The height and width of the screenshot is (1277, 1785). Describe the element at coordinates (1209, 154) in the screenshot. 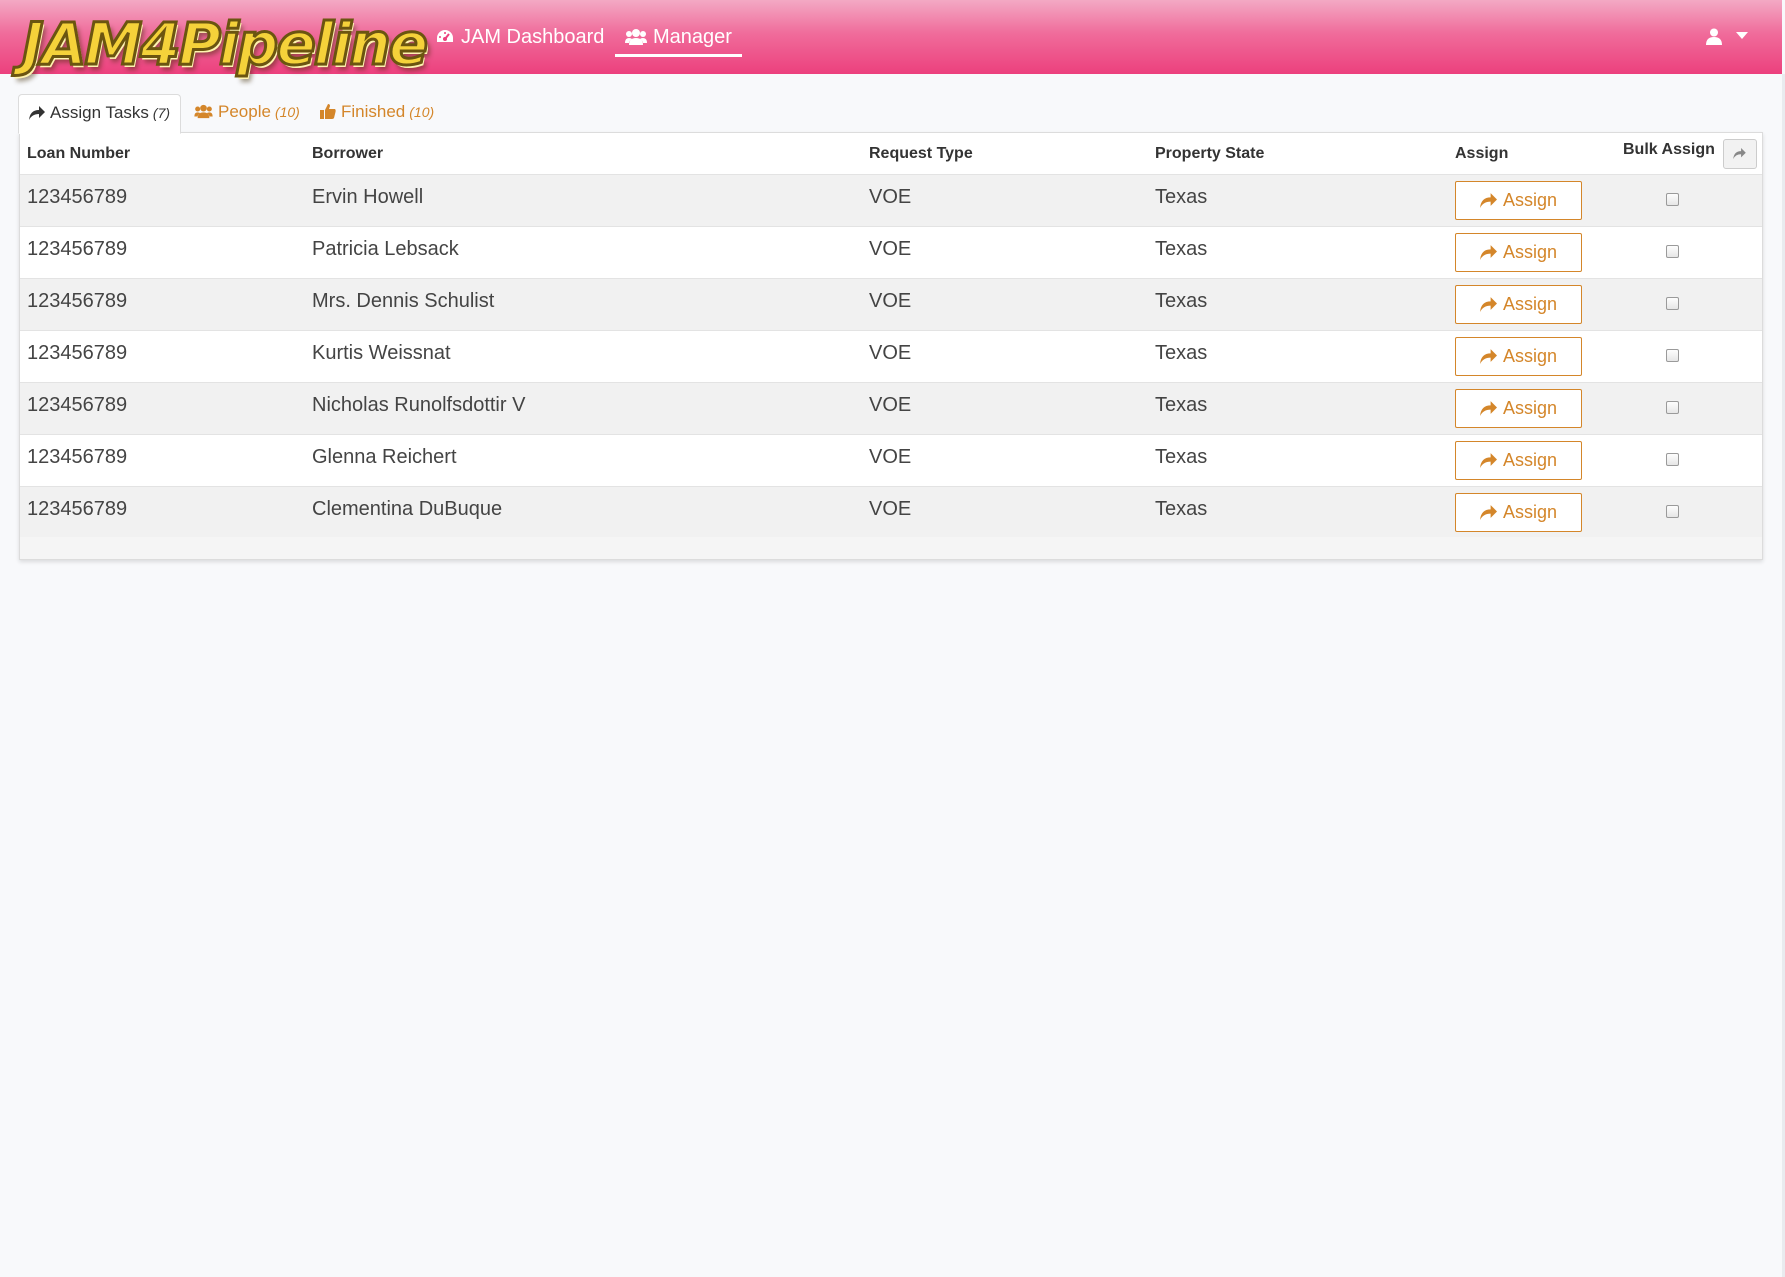

I see `column-header-property-state: Property State` at that location.